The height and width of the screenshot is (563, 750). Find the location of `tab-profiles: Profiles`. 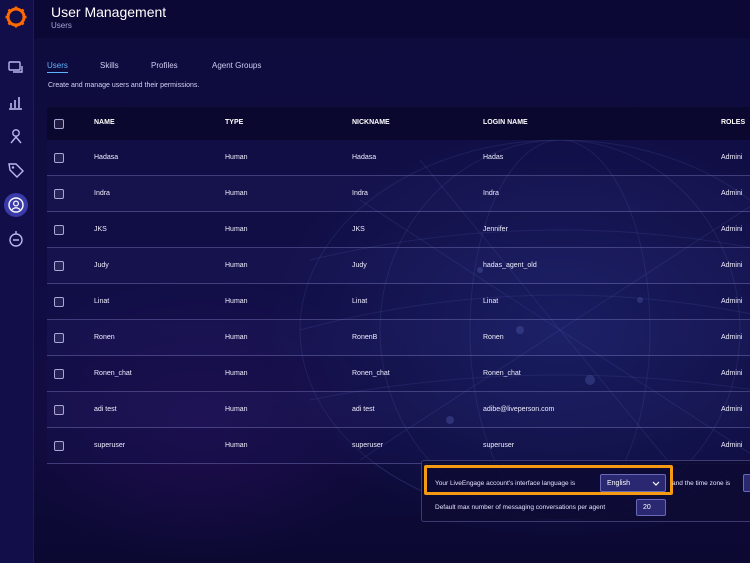

tab-profiles: Profiles is located at coordinates (164, 65).